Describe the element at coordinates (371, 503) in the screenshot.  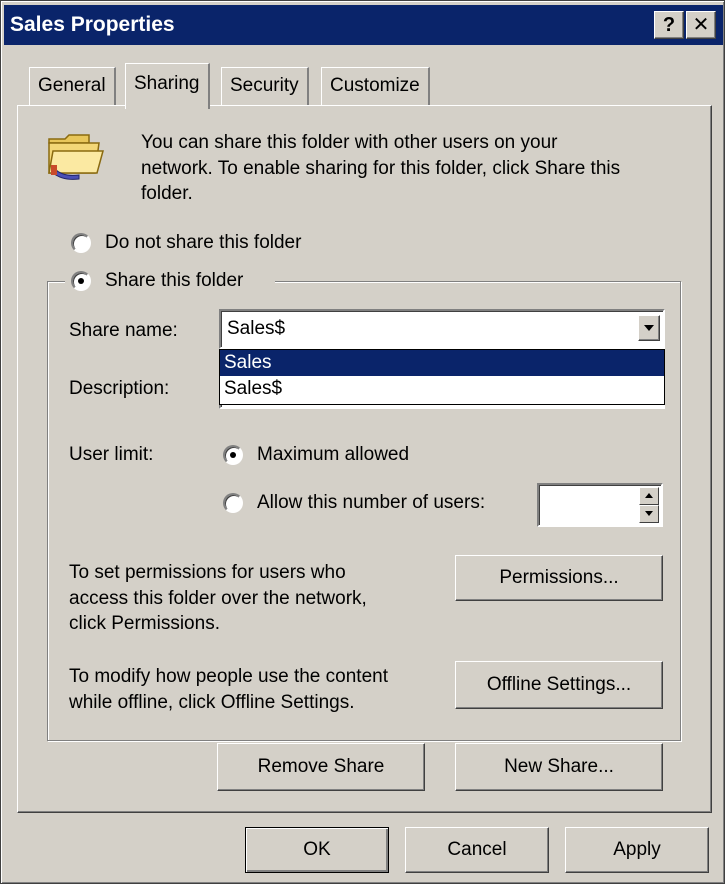
I see `allow-number-label: Allow this number of users:` at that location.